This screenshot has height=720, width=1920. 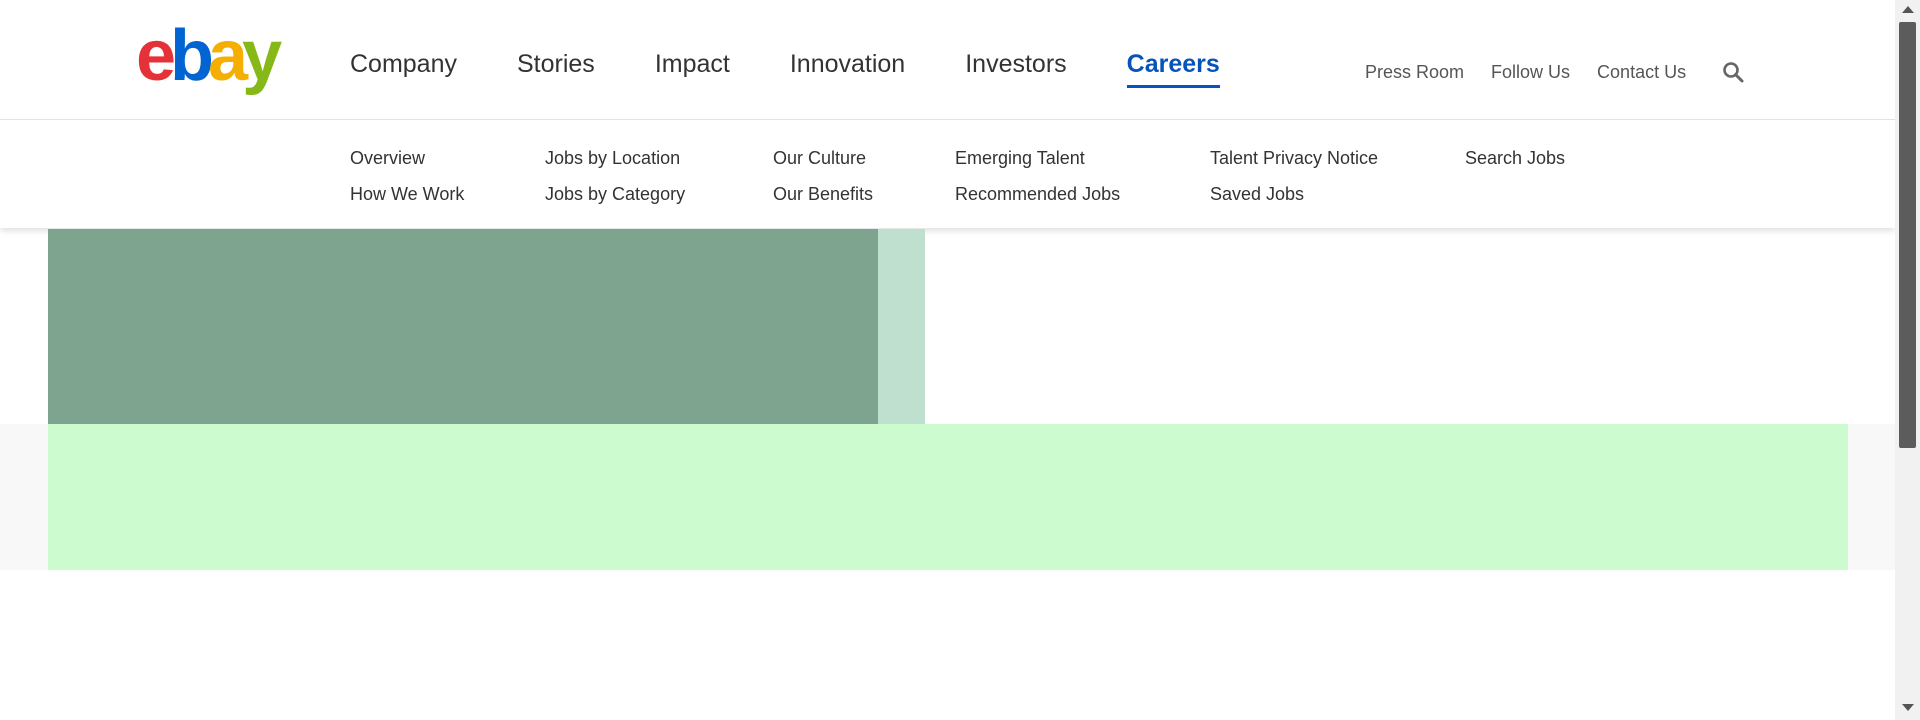 I want to click on subnav-column: Overview How We Work, so click(x=407, y=182).